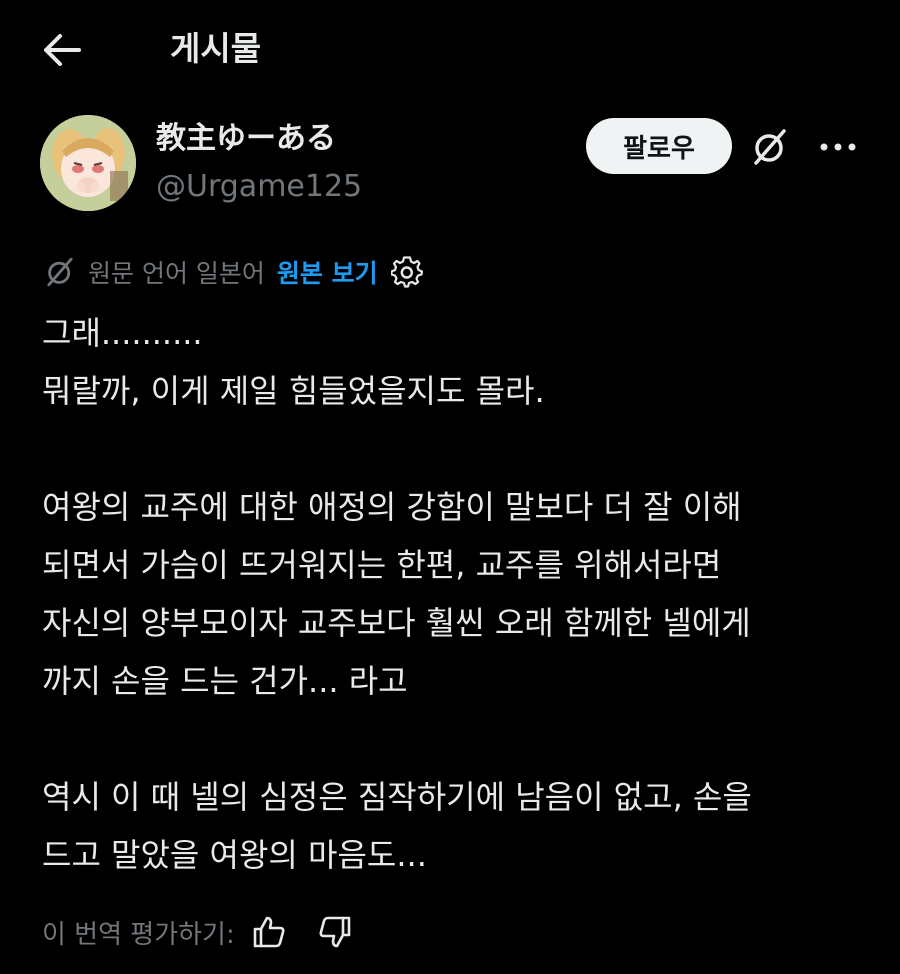  What do you see at coordinates (293, 362) in the screenshot?
I see `post-paragraph: 그래.......... 뭐랄까, 이게 제일 힘들었을지도 몰라.` at bounding box center [293, 362].